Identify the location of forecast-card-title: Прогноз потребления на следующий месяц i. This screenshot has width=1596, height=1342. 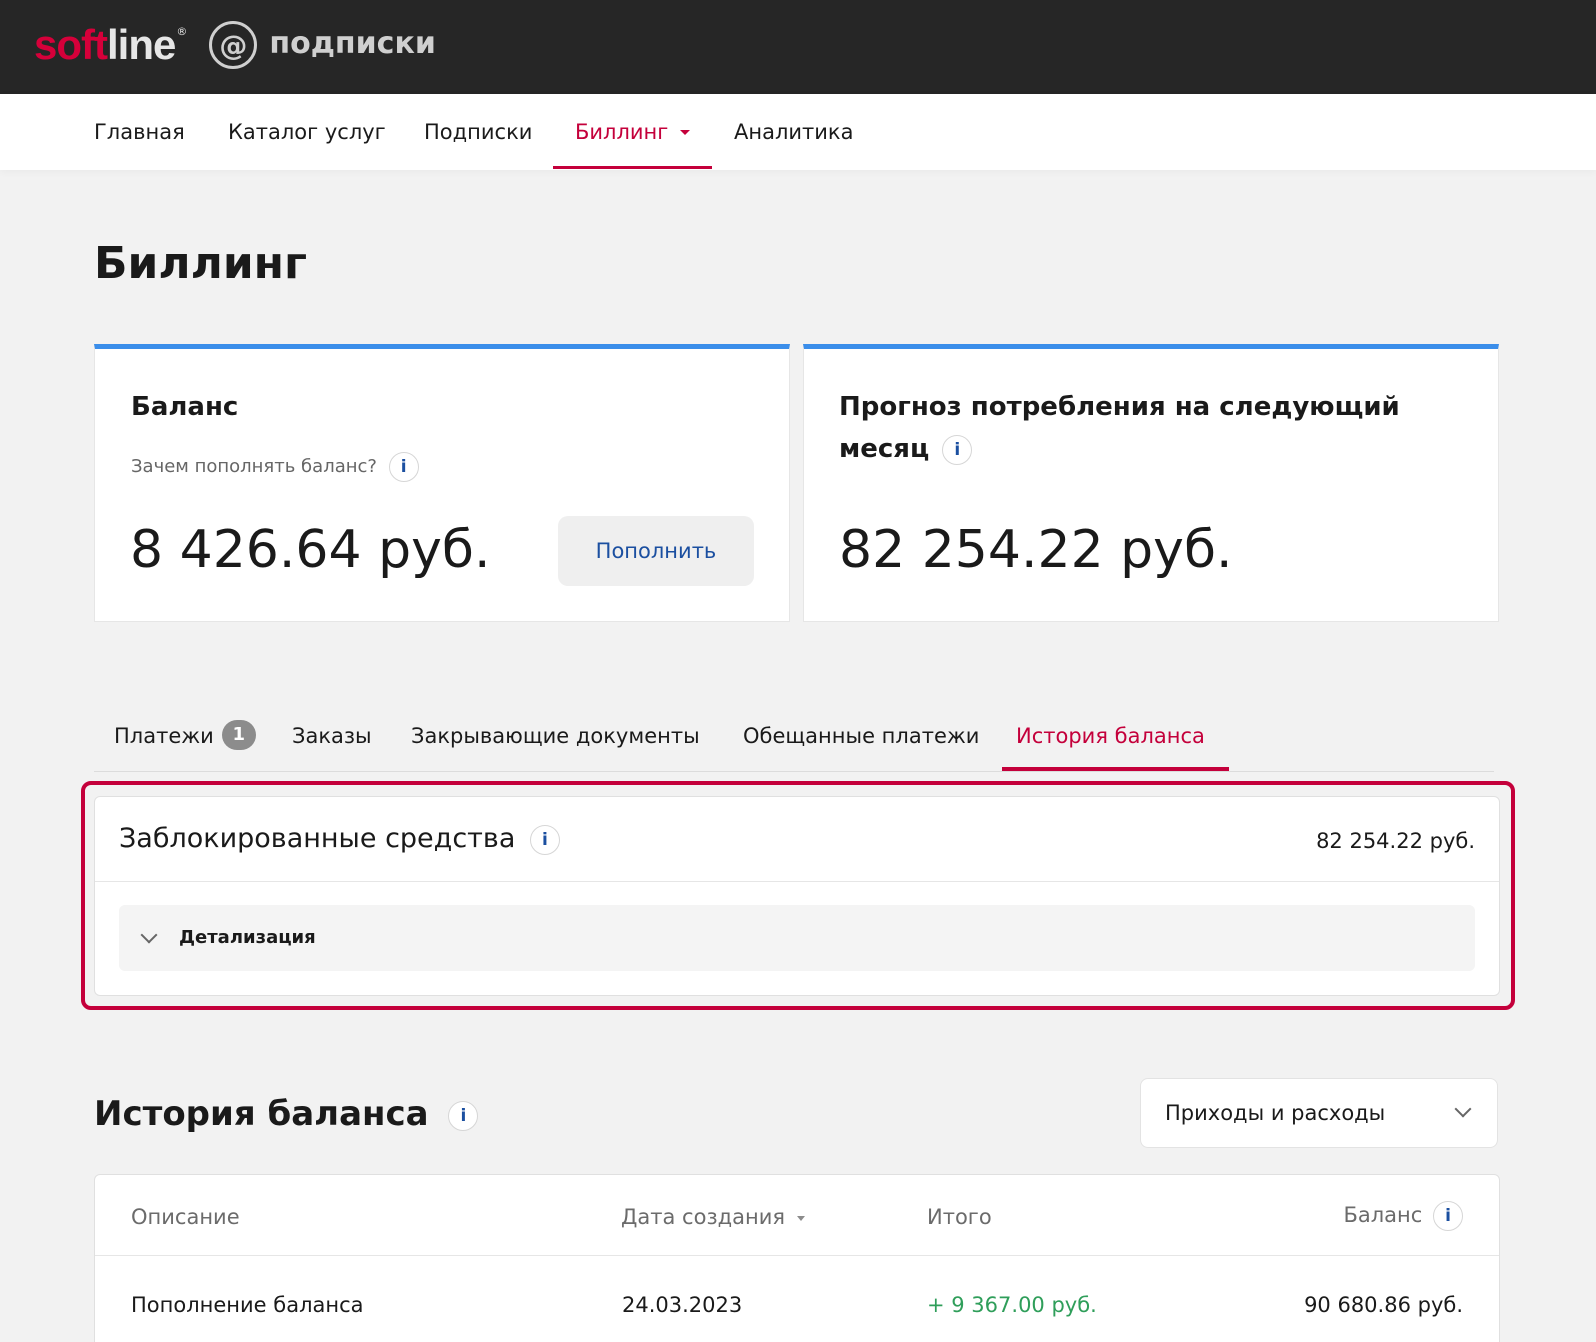
(1119, 428).